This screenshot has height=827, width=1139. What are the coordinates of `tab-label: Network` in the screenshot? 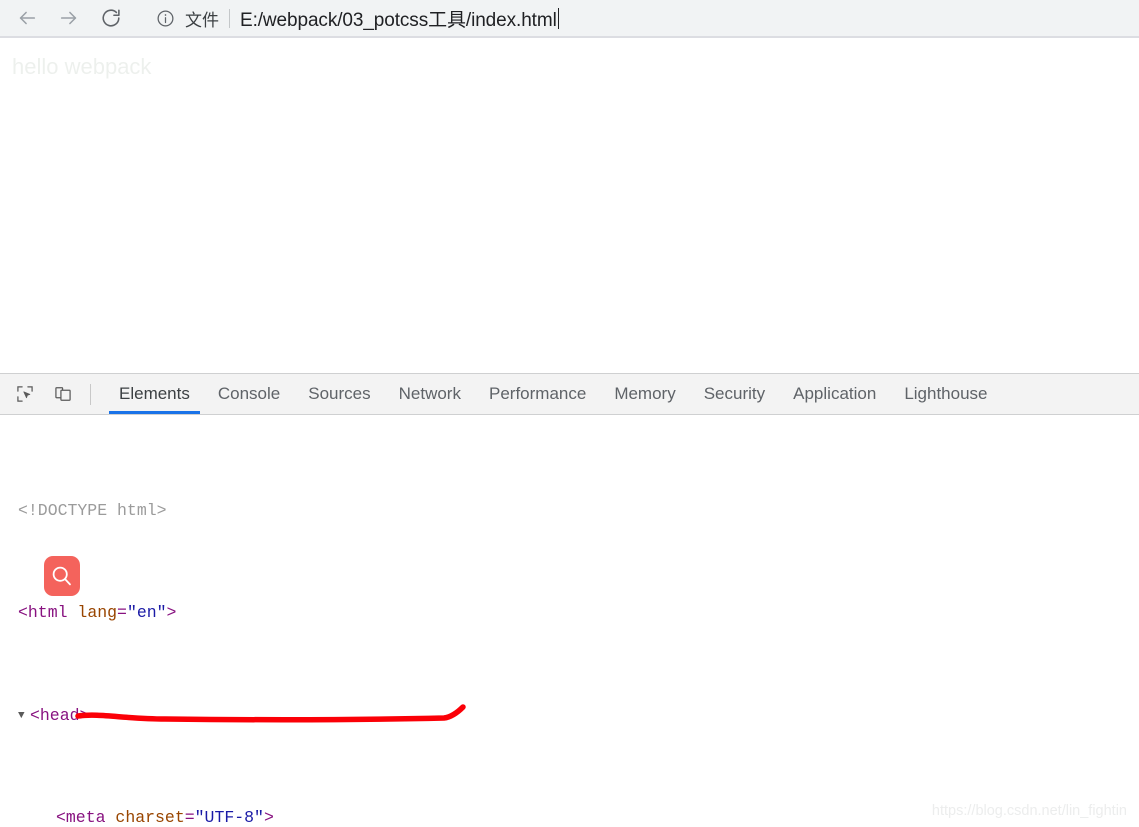 It's located at (429, 393).